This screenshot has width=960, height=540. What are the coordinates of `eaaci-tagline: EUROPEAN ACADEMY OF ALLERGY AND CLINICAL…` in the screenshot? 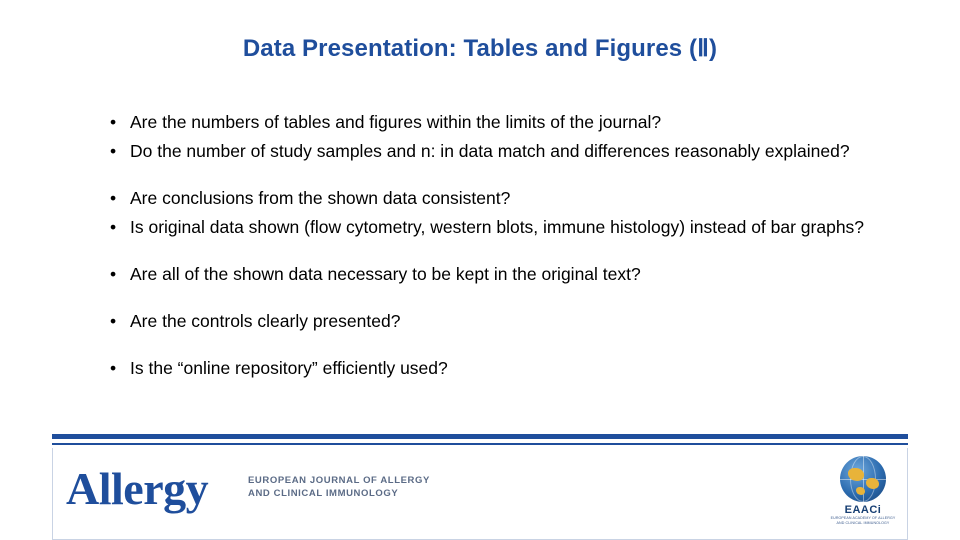 It's located at (863, 520).